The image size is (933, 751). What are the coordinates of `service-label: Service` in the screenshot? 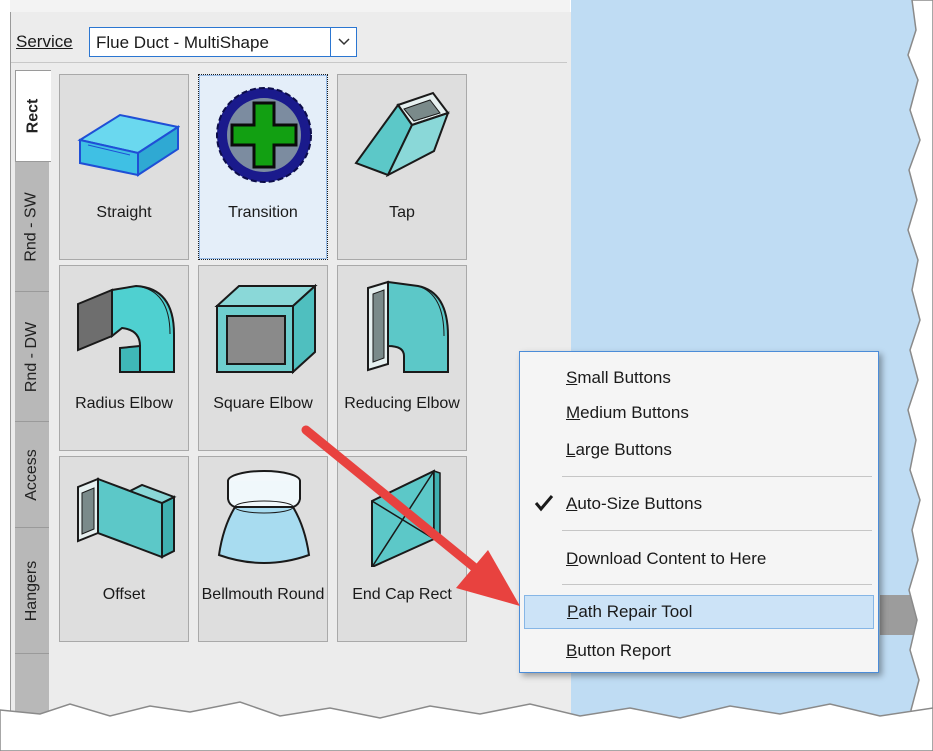 It's located at (44, 42).